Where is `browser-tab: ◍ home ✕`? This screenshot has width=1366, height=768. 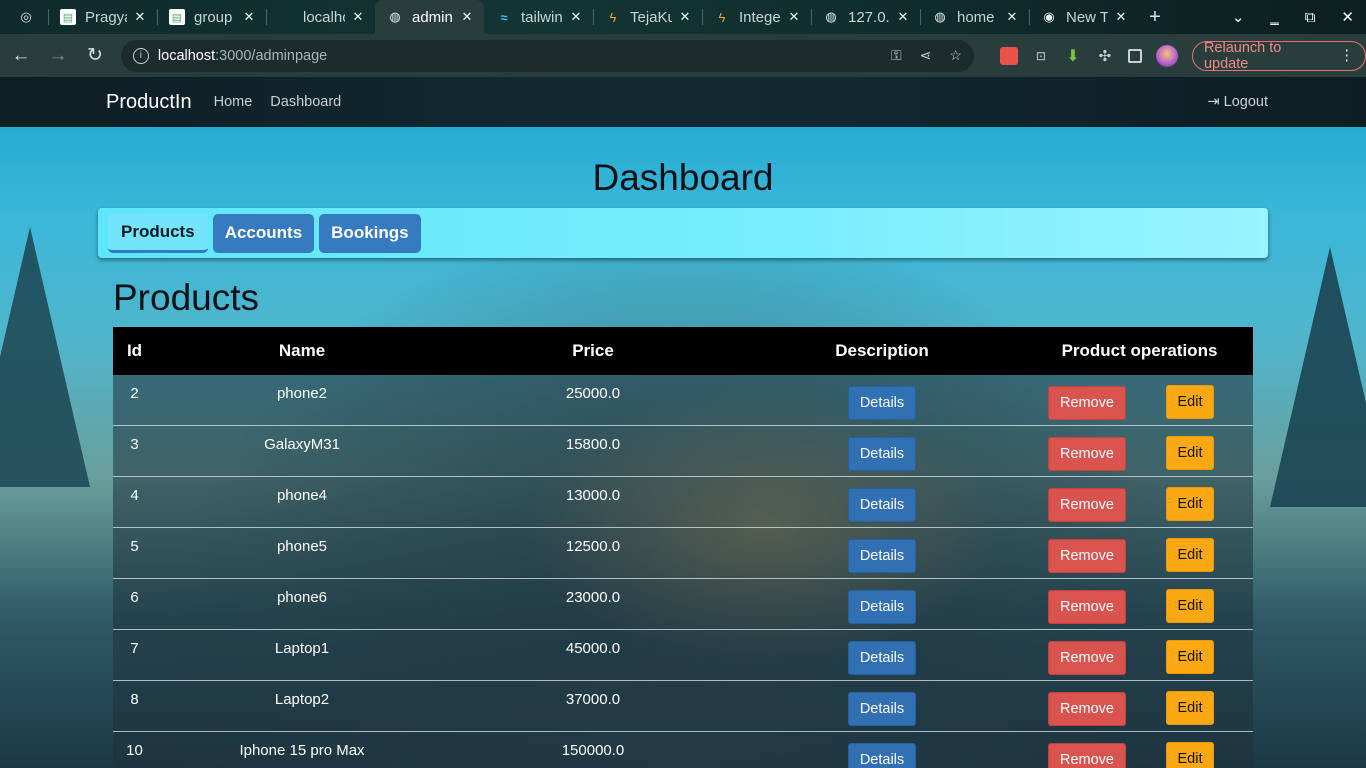 browser-tab: ◍ home ✕ is located at coordinates (974, 17).